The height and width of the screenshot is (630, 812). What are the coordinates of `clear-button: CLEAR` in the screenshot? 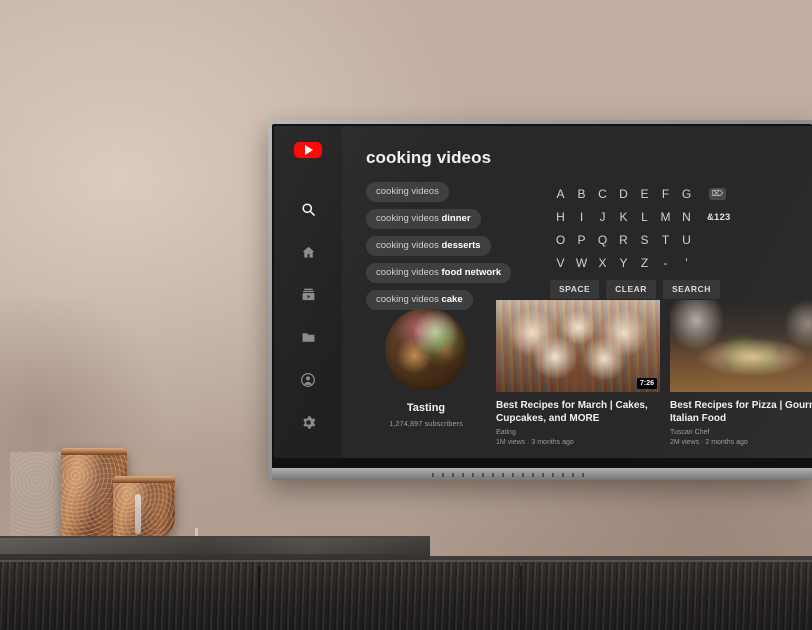 It's located at (631, 289).